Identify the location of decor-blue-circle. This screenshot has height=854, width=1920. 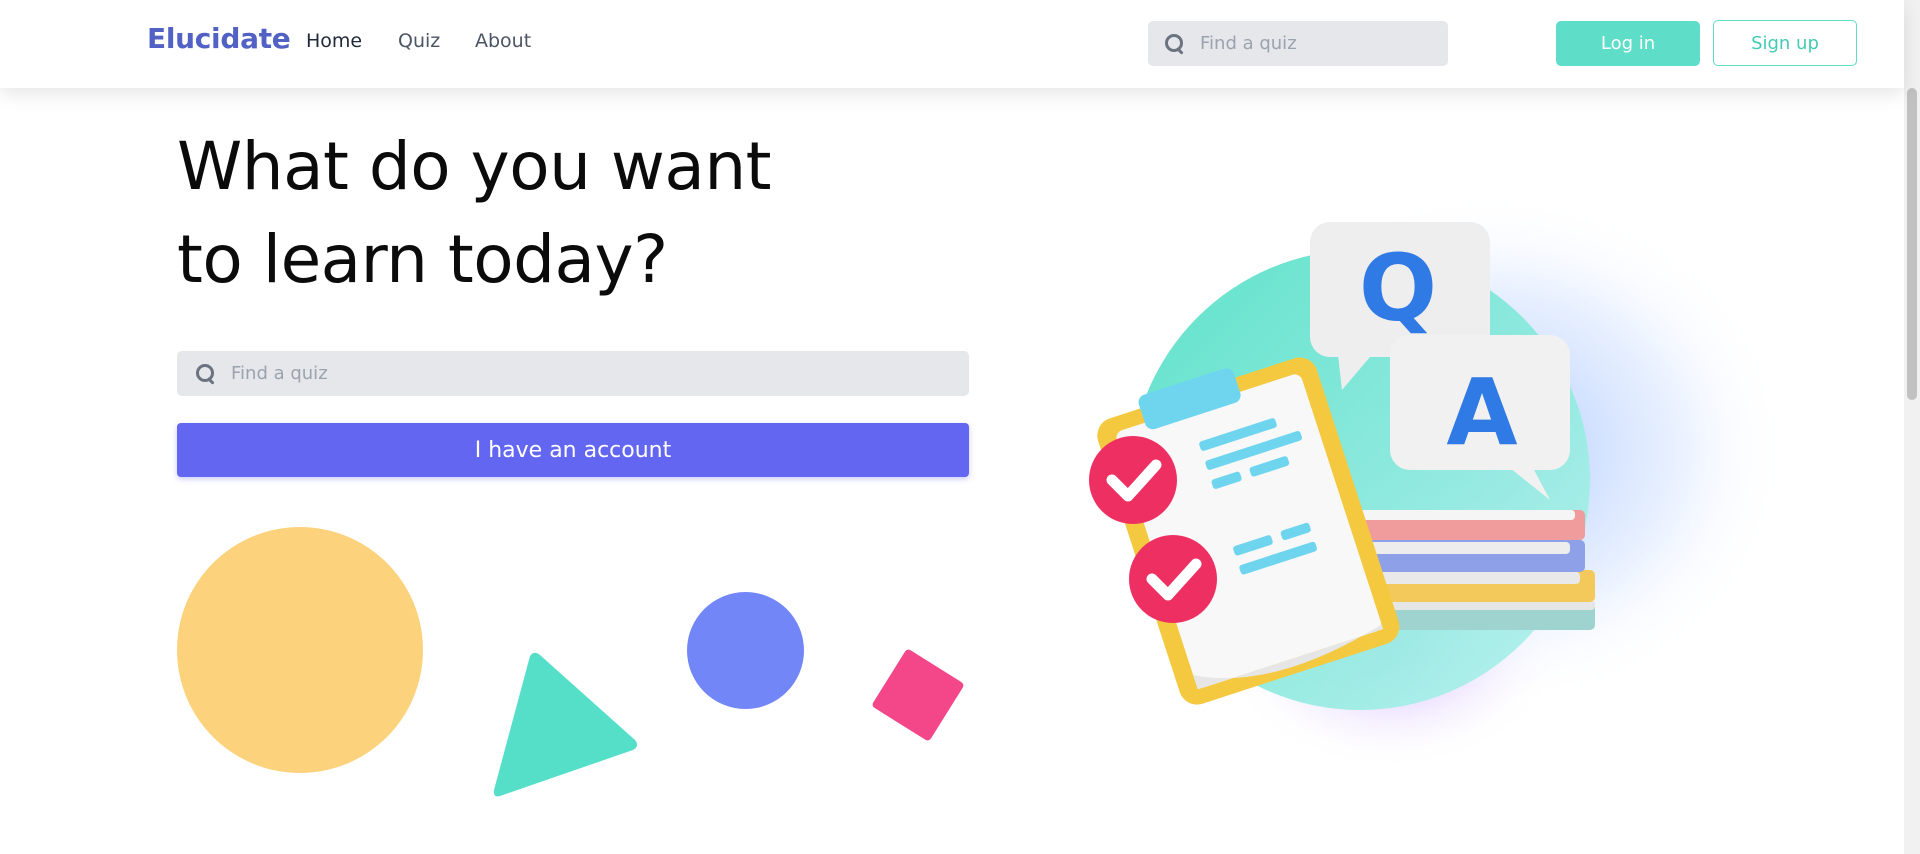
(745, 650).